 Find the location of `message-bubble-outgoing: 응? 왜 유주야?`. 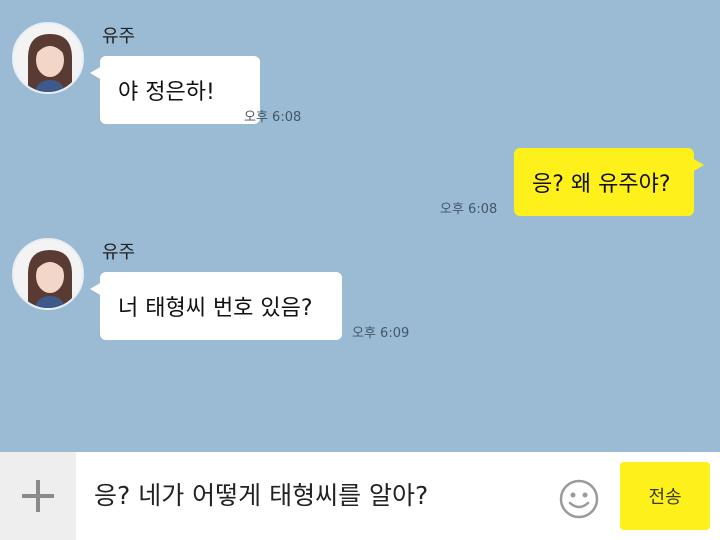

message-bubble-outgoing: 응? 왜 유주야? is located at coordinates (609, 182).